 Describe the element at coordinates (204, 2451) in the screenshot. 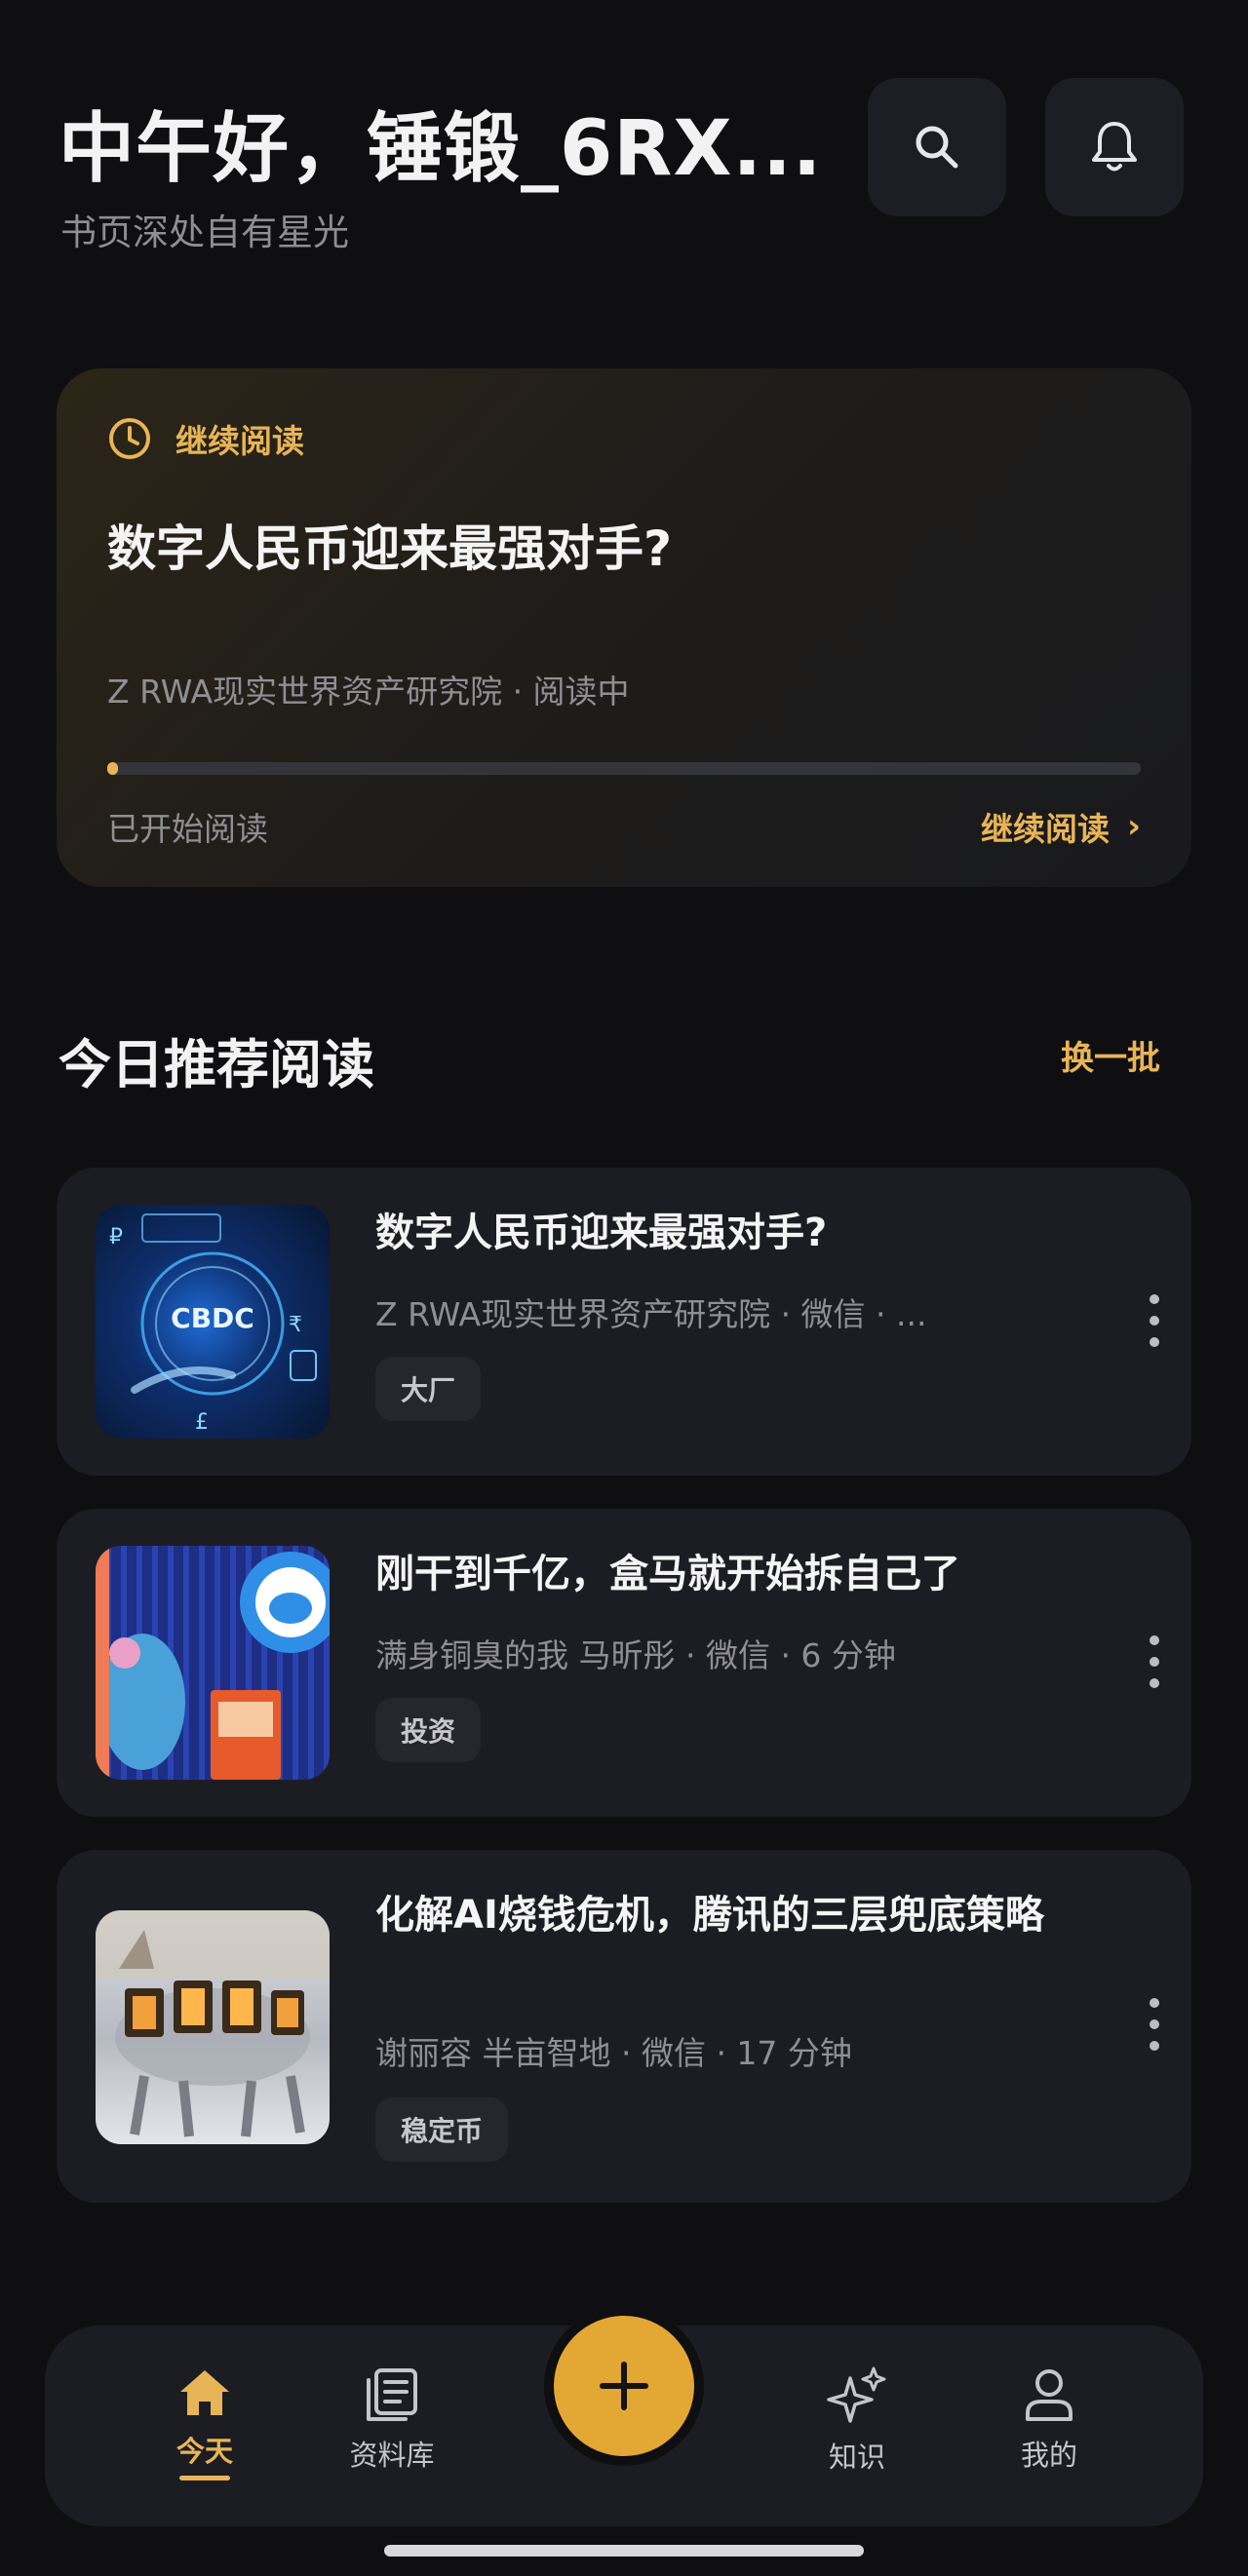

I see `nav-label: 今天` at that location.